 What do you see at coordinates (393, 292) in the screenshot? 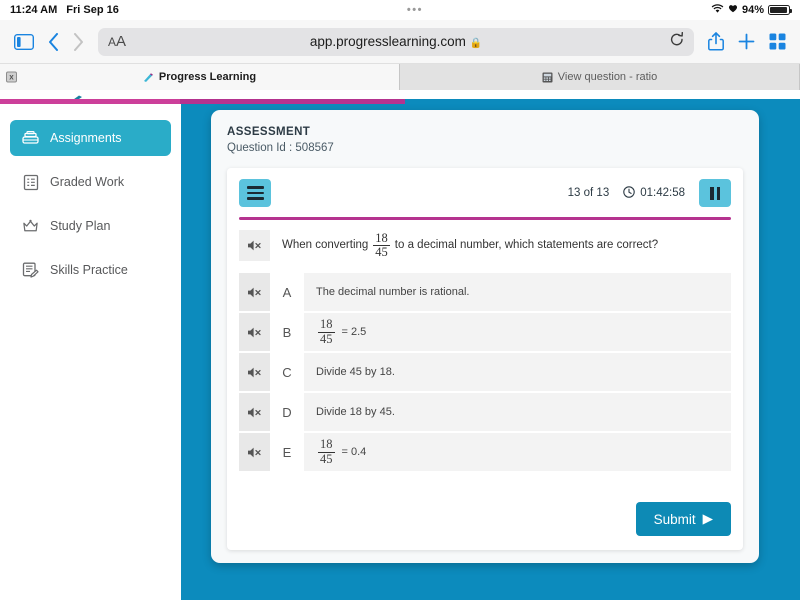
I see `option-text: The decimal number is rational.` at bounding box center [393, 292].